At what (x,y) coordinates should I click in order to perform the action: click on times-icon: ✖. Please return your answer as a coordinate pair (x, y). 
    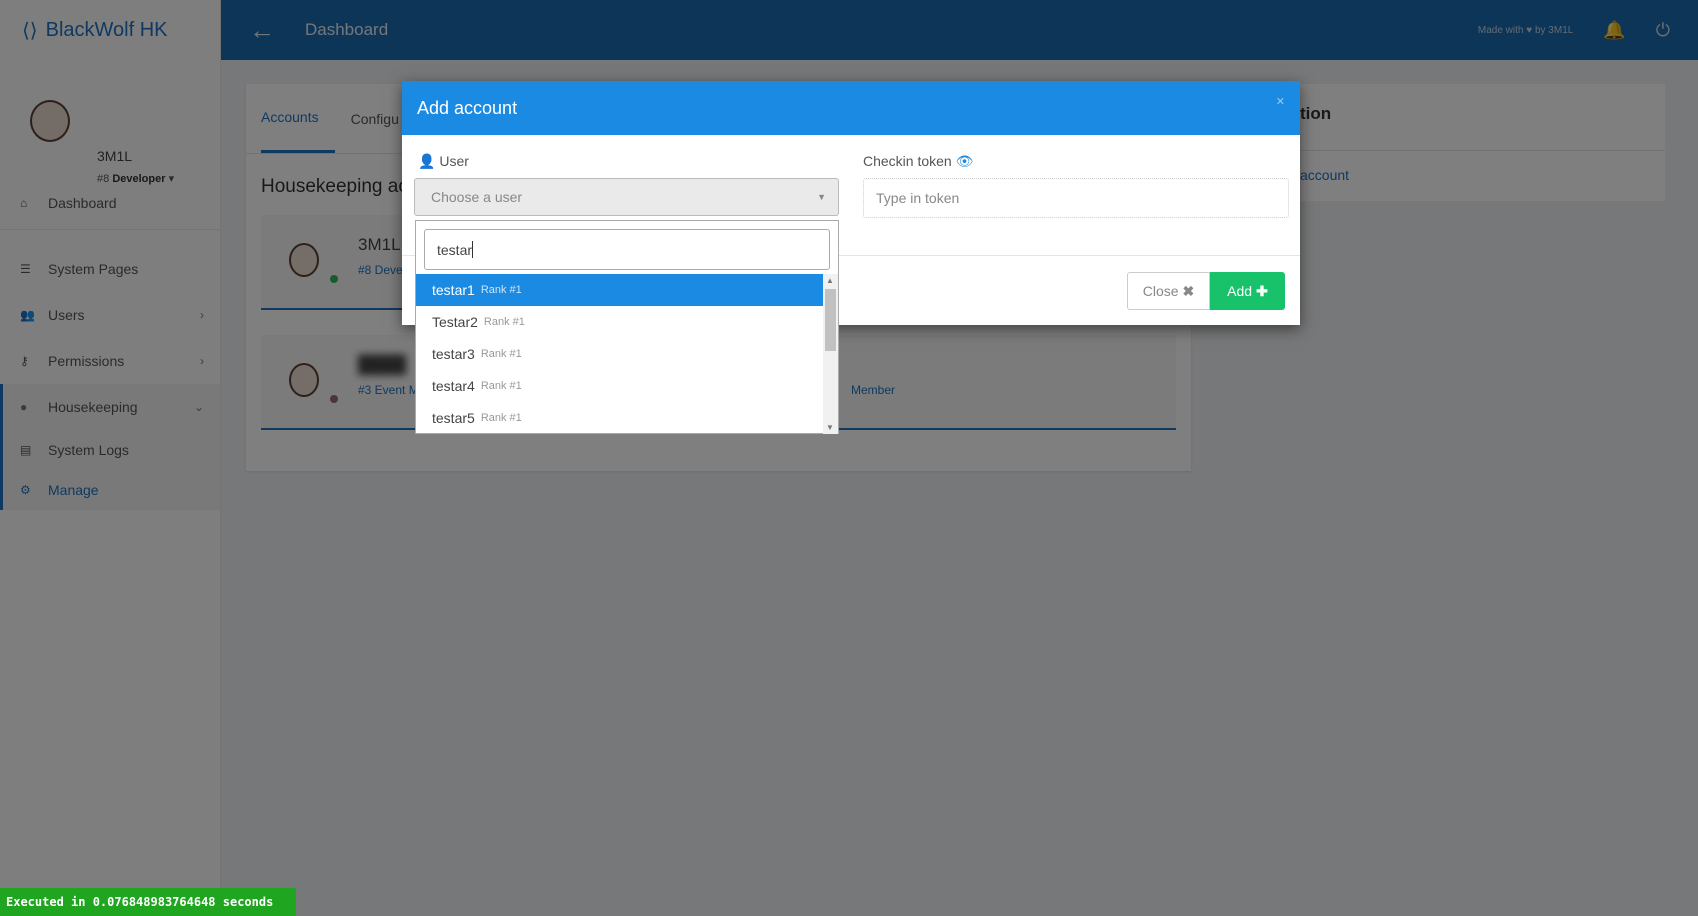
    Looking at the image, I should click on (1188, 290).